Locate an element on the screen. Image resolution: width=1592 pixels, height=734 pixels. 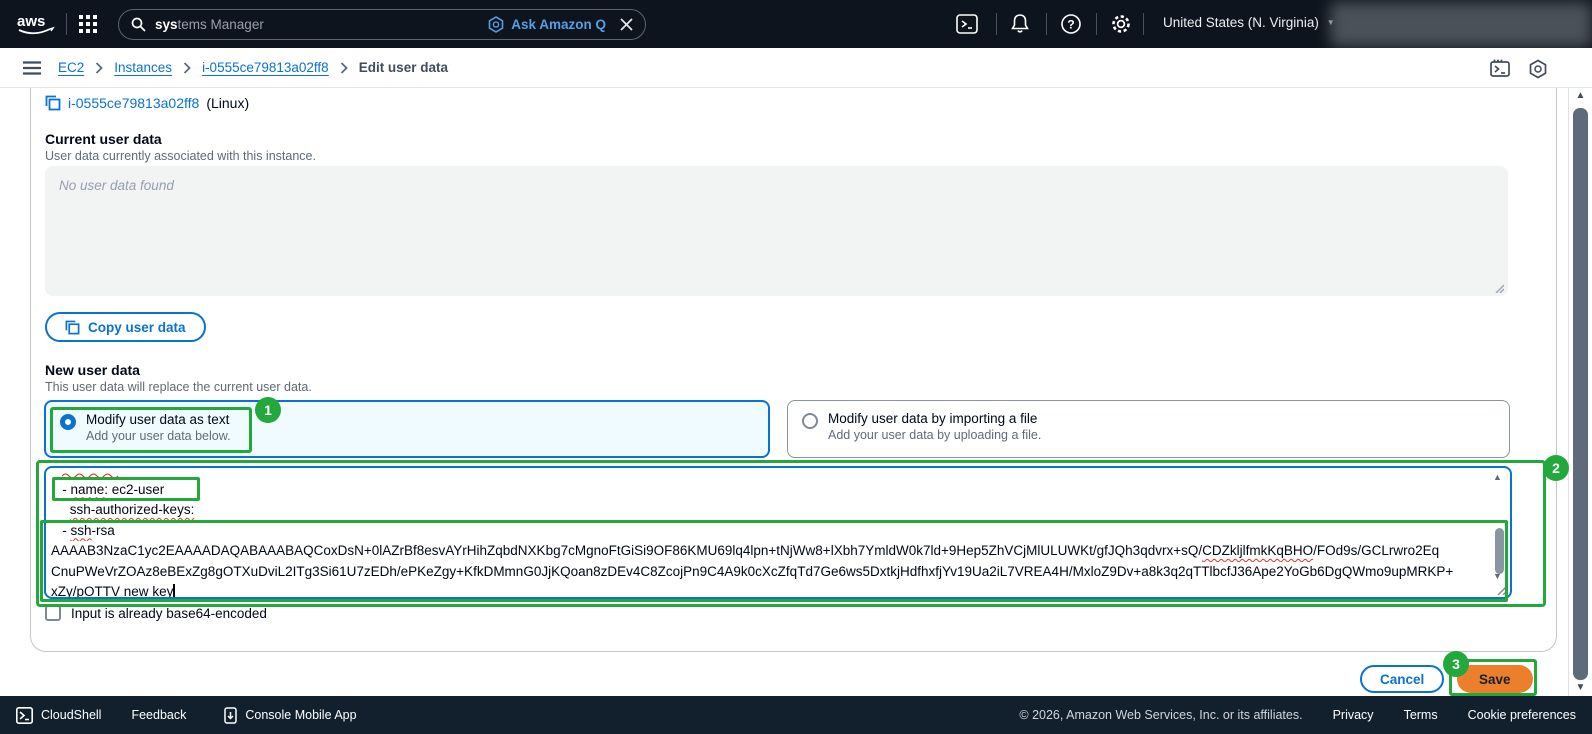
terms-link: Terms is located at coordinates (1421, 715).